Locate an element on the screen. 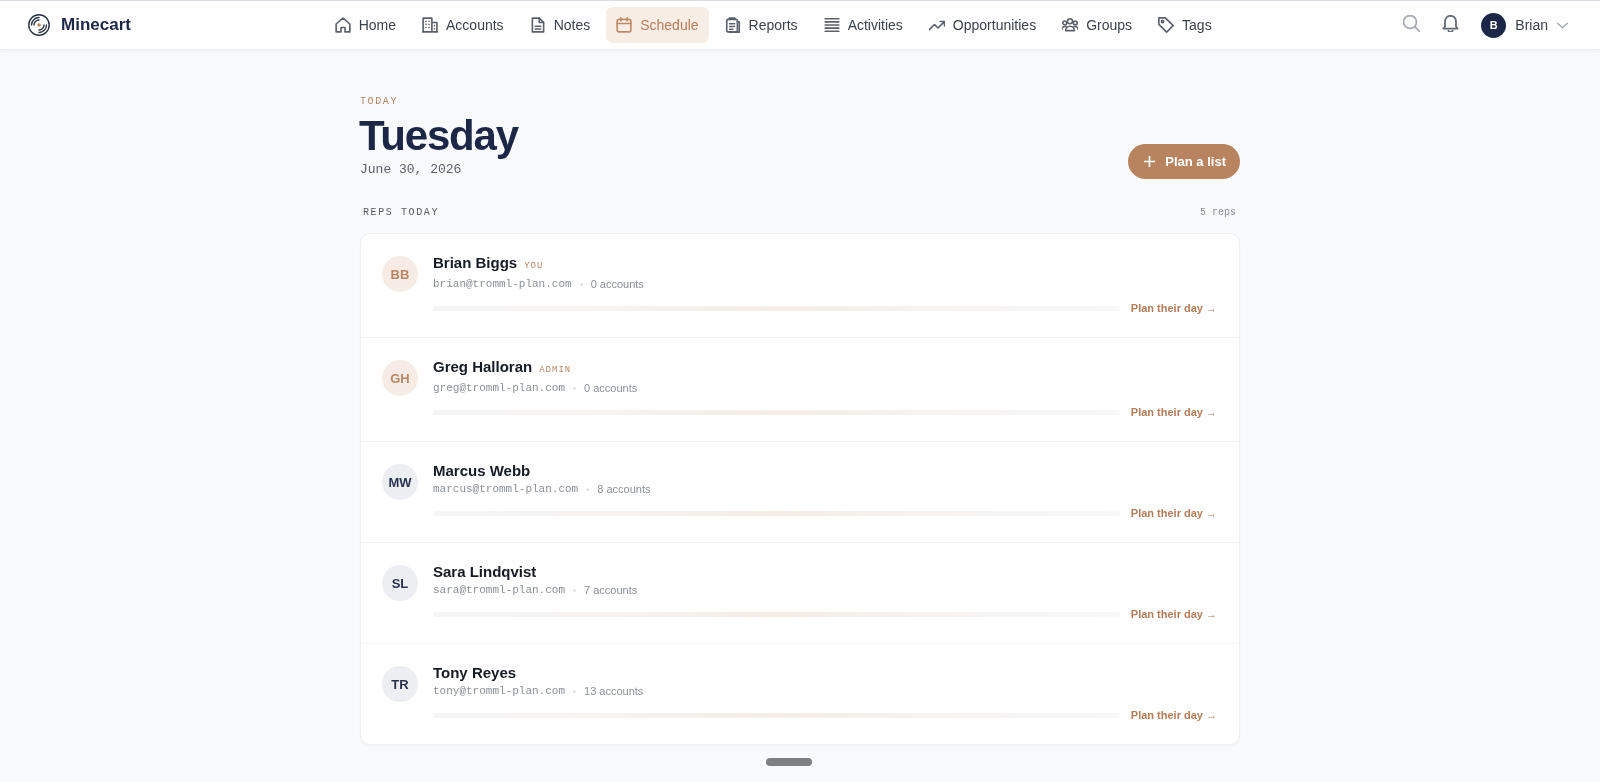 The height and width of the screenshot is (782, 1600). user-menu-button: B Brian is located at coordinates (1524, 25).